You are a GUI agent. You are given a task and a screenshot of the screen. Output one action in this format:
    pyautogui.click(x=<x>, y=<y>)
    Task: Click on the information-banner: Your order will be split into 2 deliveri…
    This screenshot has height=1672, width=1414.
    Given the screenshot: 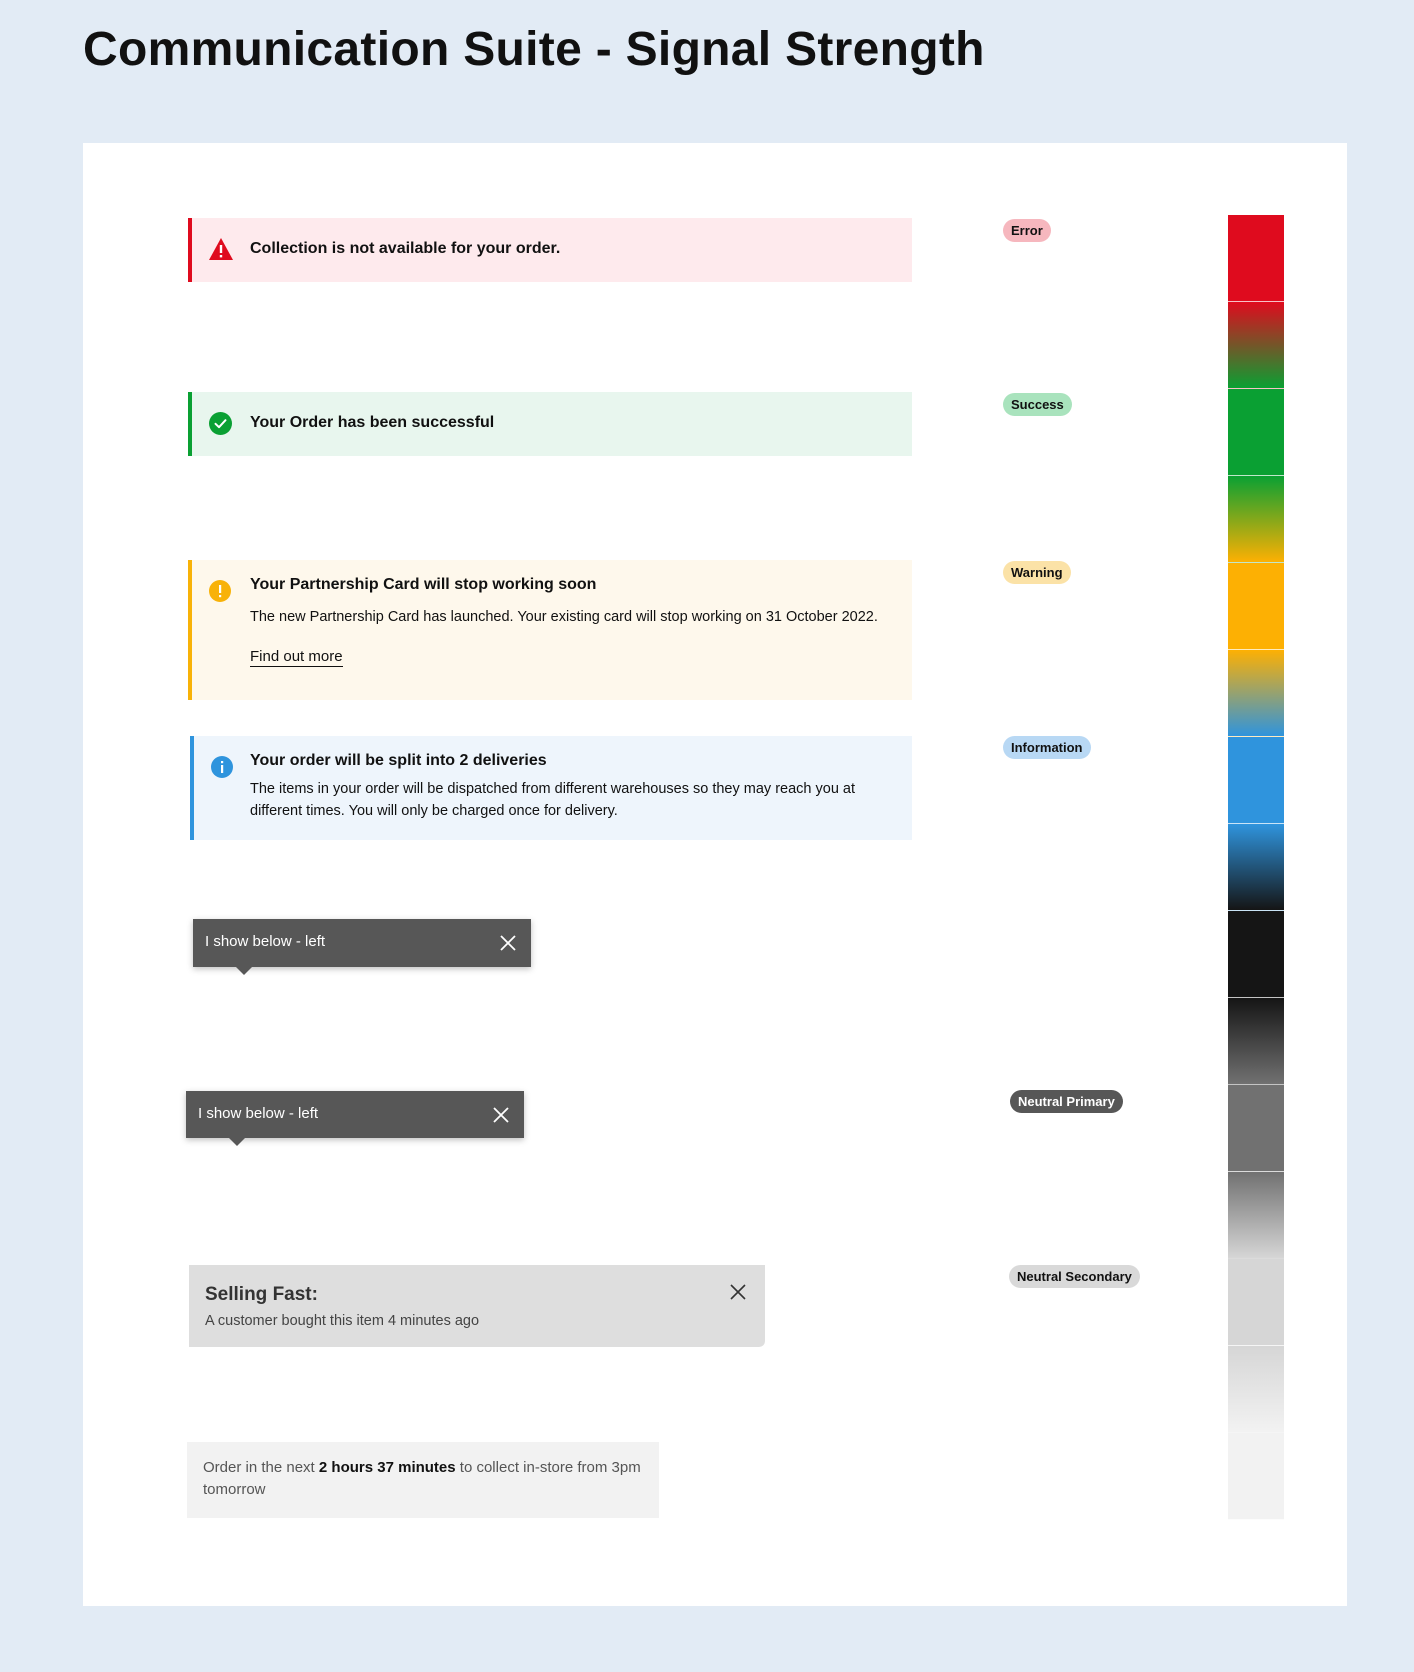 What is the action you would take?
    pyautogui.click(x=551, y=788)
    